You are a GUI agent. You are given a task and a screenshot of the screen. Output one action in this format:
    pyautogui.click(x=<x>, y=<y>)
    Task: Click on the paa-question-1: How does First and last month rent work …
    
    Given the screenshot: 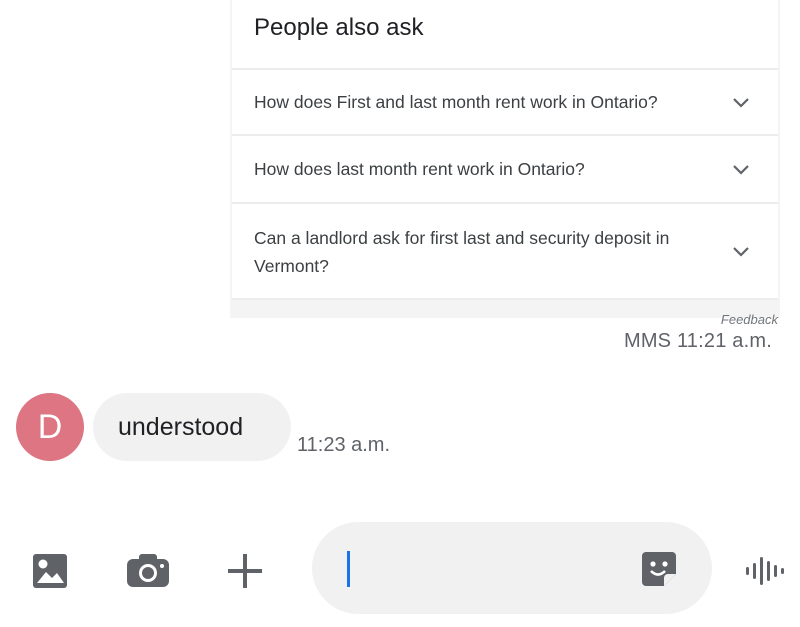 What is the action you would take?
    pyautogui.click(x=505, y=102)
    